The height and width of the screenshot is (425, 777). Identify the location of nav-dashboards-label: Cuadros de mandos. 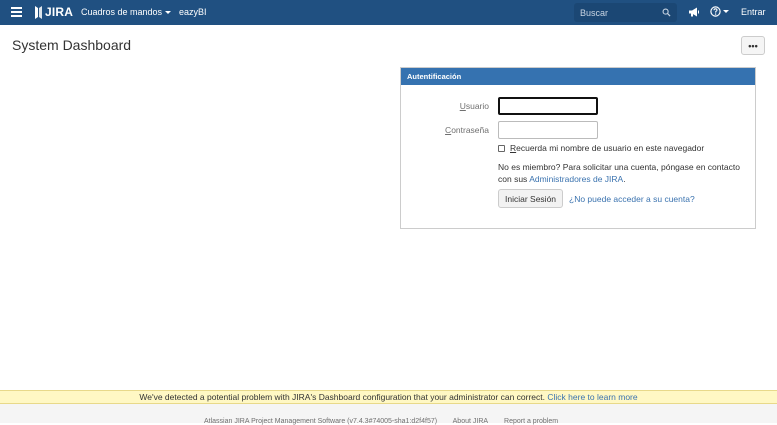
(122, 12).